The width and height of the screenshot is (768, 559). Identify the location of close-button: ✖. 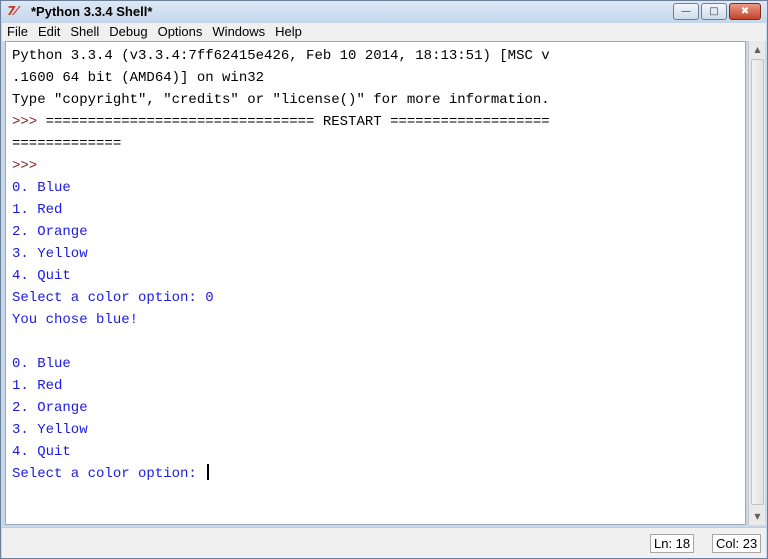
(745, 11).